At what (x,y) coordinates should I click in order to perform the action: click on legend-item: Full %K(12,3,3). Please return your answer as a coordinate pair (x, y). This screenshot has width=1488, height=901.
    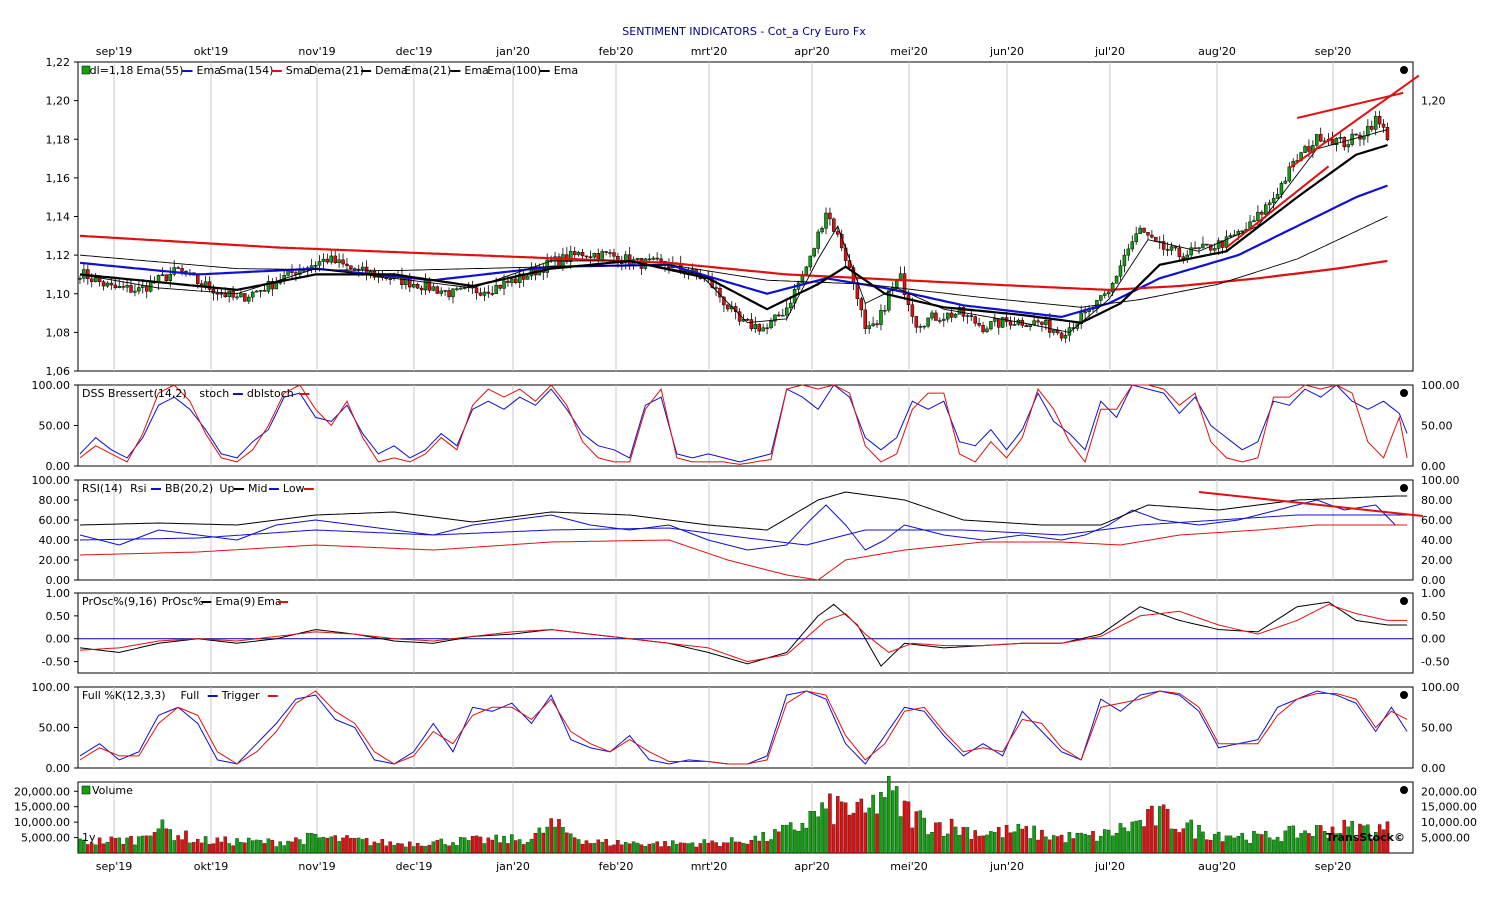
    Looking at the image, I should click on (124, 695).